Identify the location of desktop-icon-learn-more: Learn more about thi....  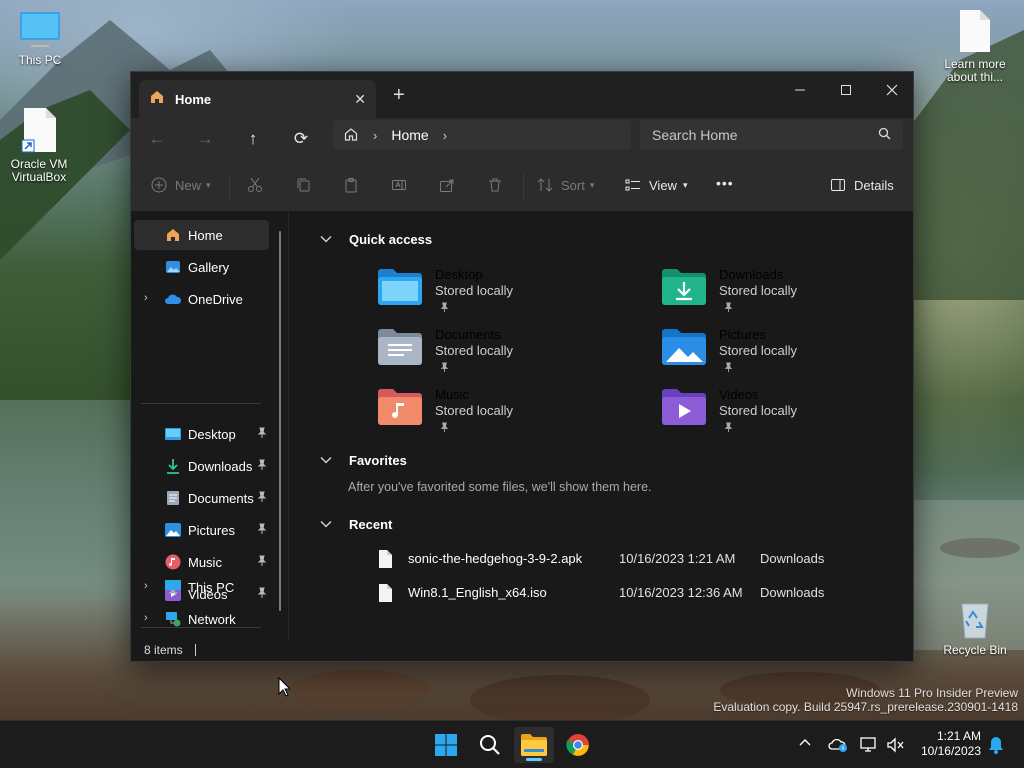
(975, 46).